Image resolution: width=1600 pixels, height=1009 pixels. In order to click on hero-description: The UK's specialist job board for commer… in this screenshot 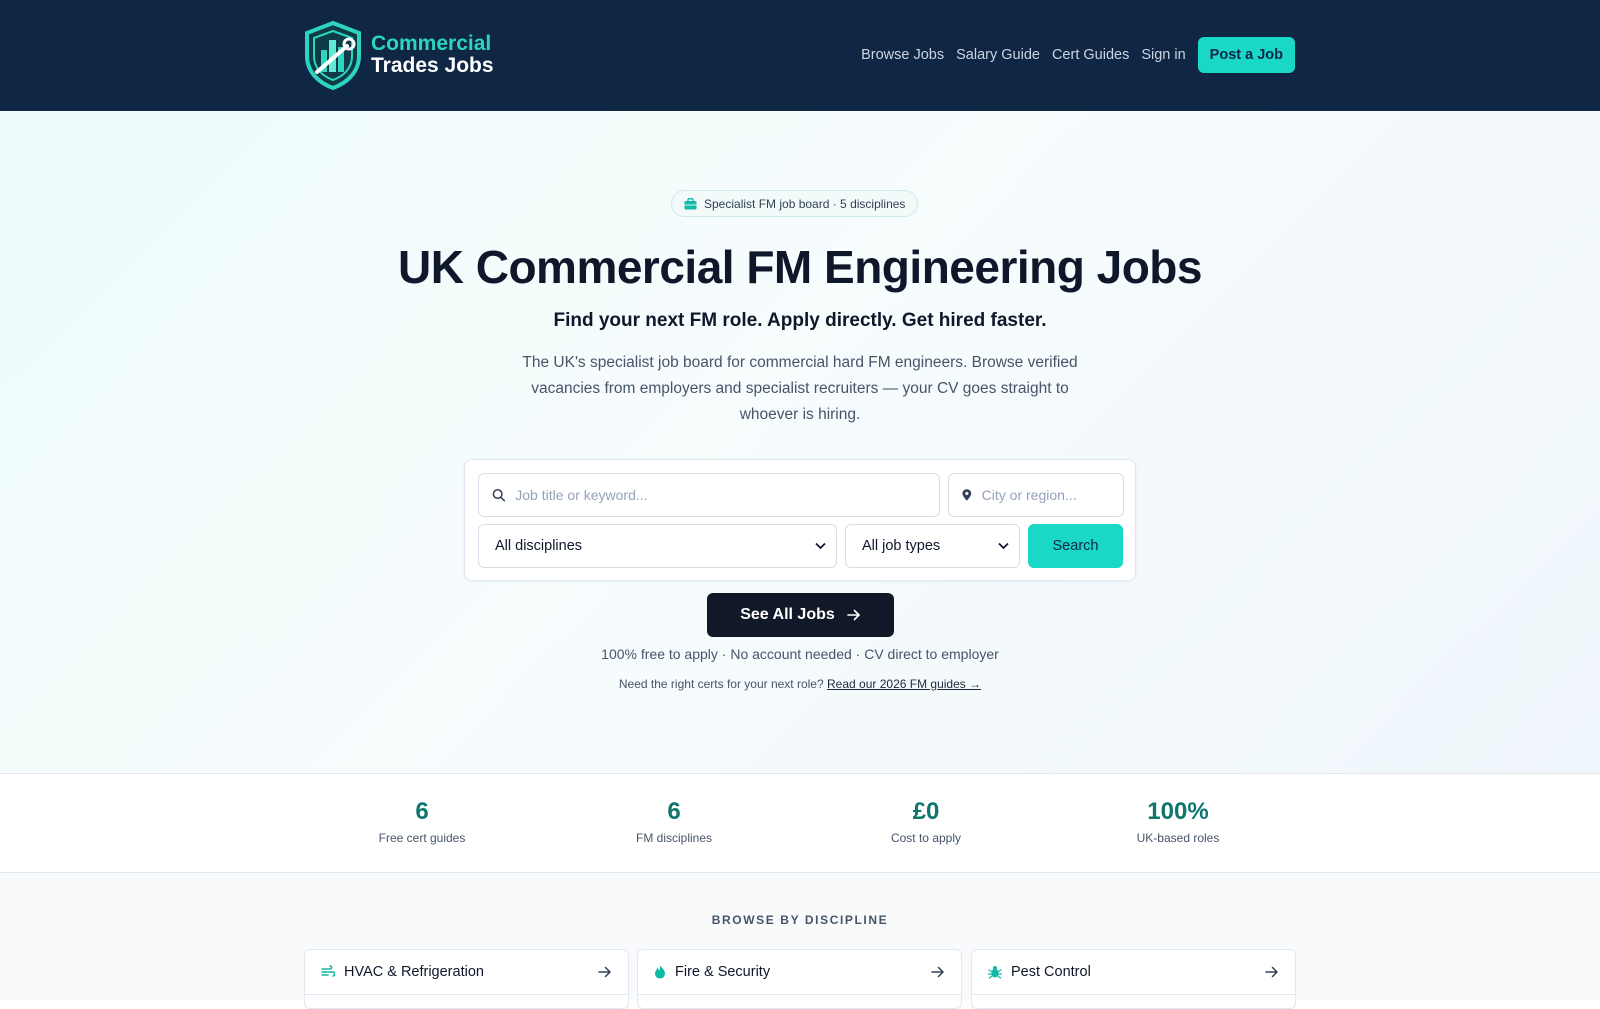, I will do `click(800, 388)`.